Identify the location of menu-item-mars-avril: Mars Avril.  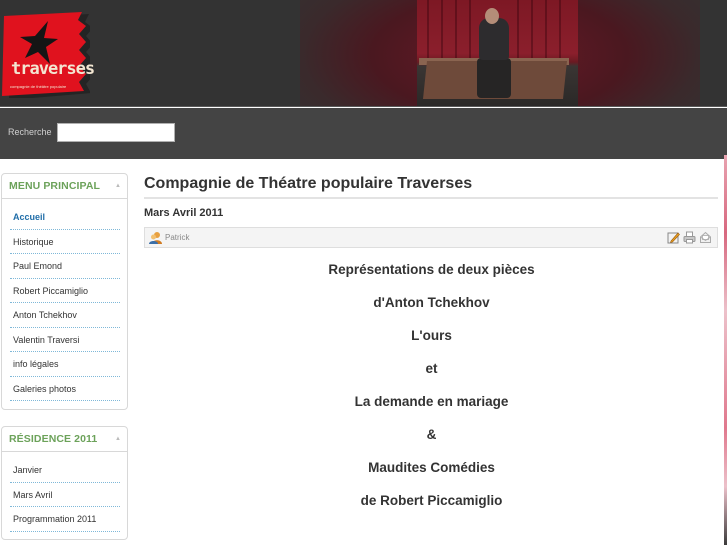
(65, 495).